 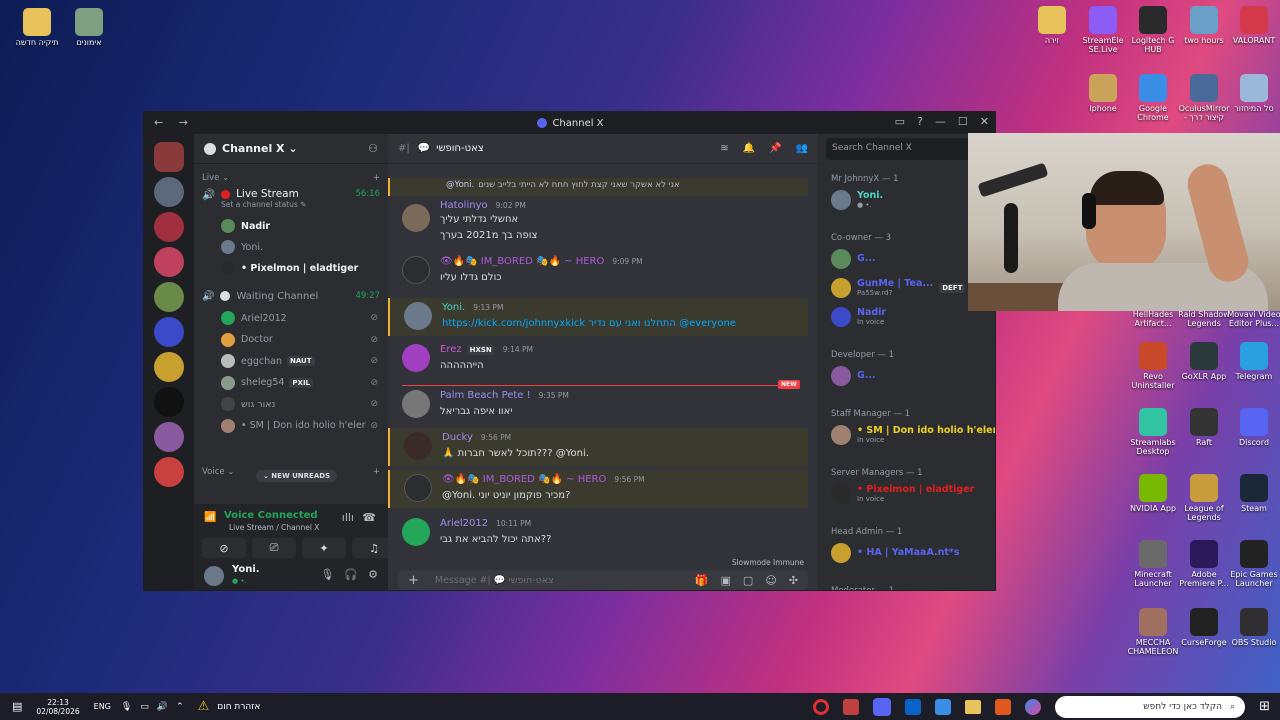 What do you see at coordinates (1052, 26) in the screenshot?
I see `desktop-icon: זירה` at bounding box center [1052, 26].